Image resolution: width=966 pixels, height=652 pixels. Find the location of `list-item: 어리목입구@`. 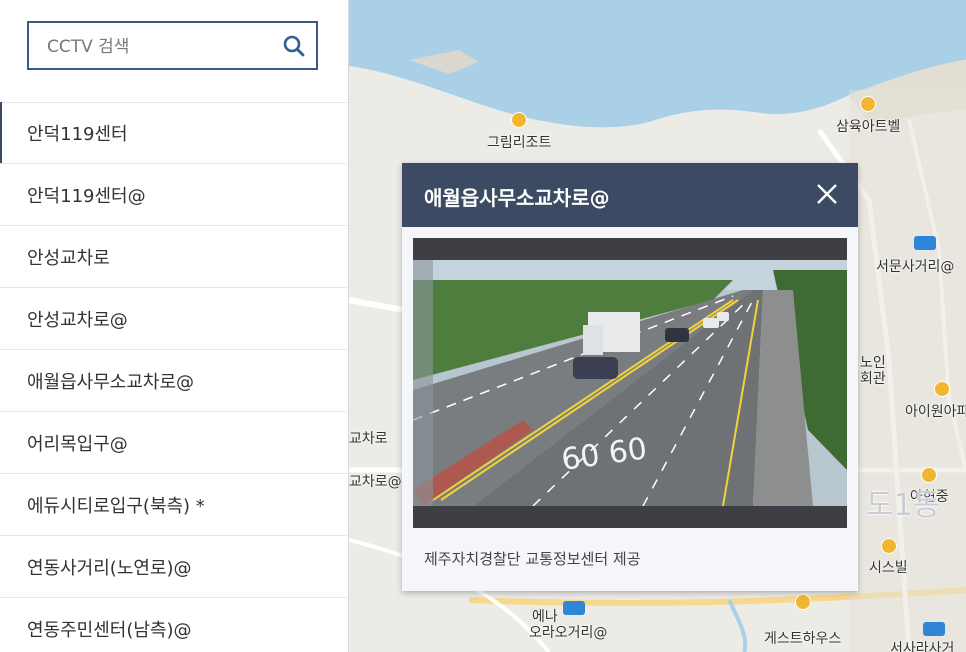

list-item: 어리목입구@ is located at coordinates (173, 443).